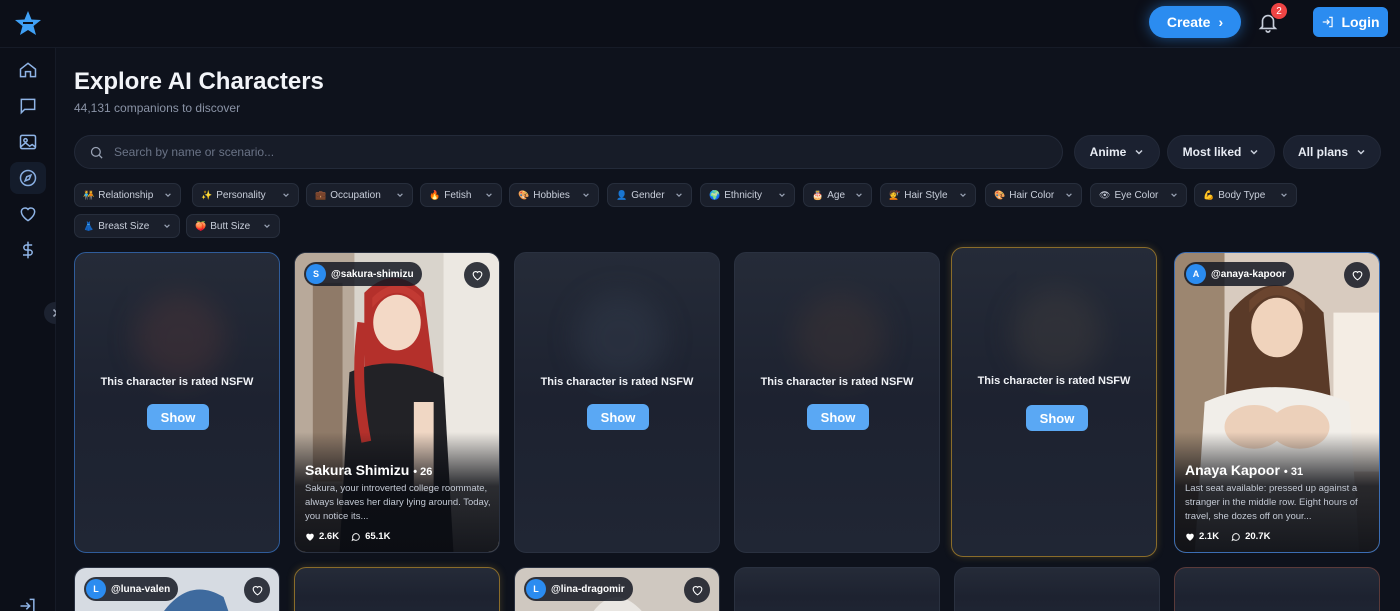 The image size is (1400, 611). Describe the element at coordinates (127, 226) in the screenshot. I see `filter-chip-breast-size: 👗 Breast Size` at that location.